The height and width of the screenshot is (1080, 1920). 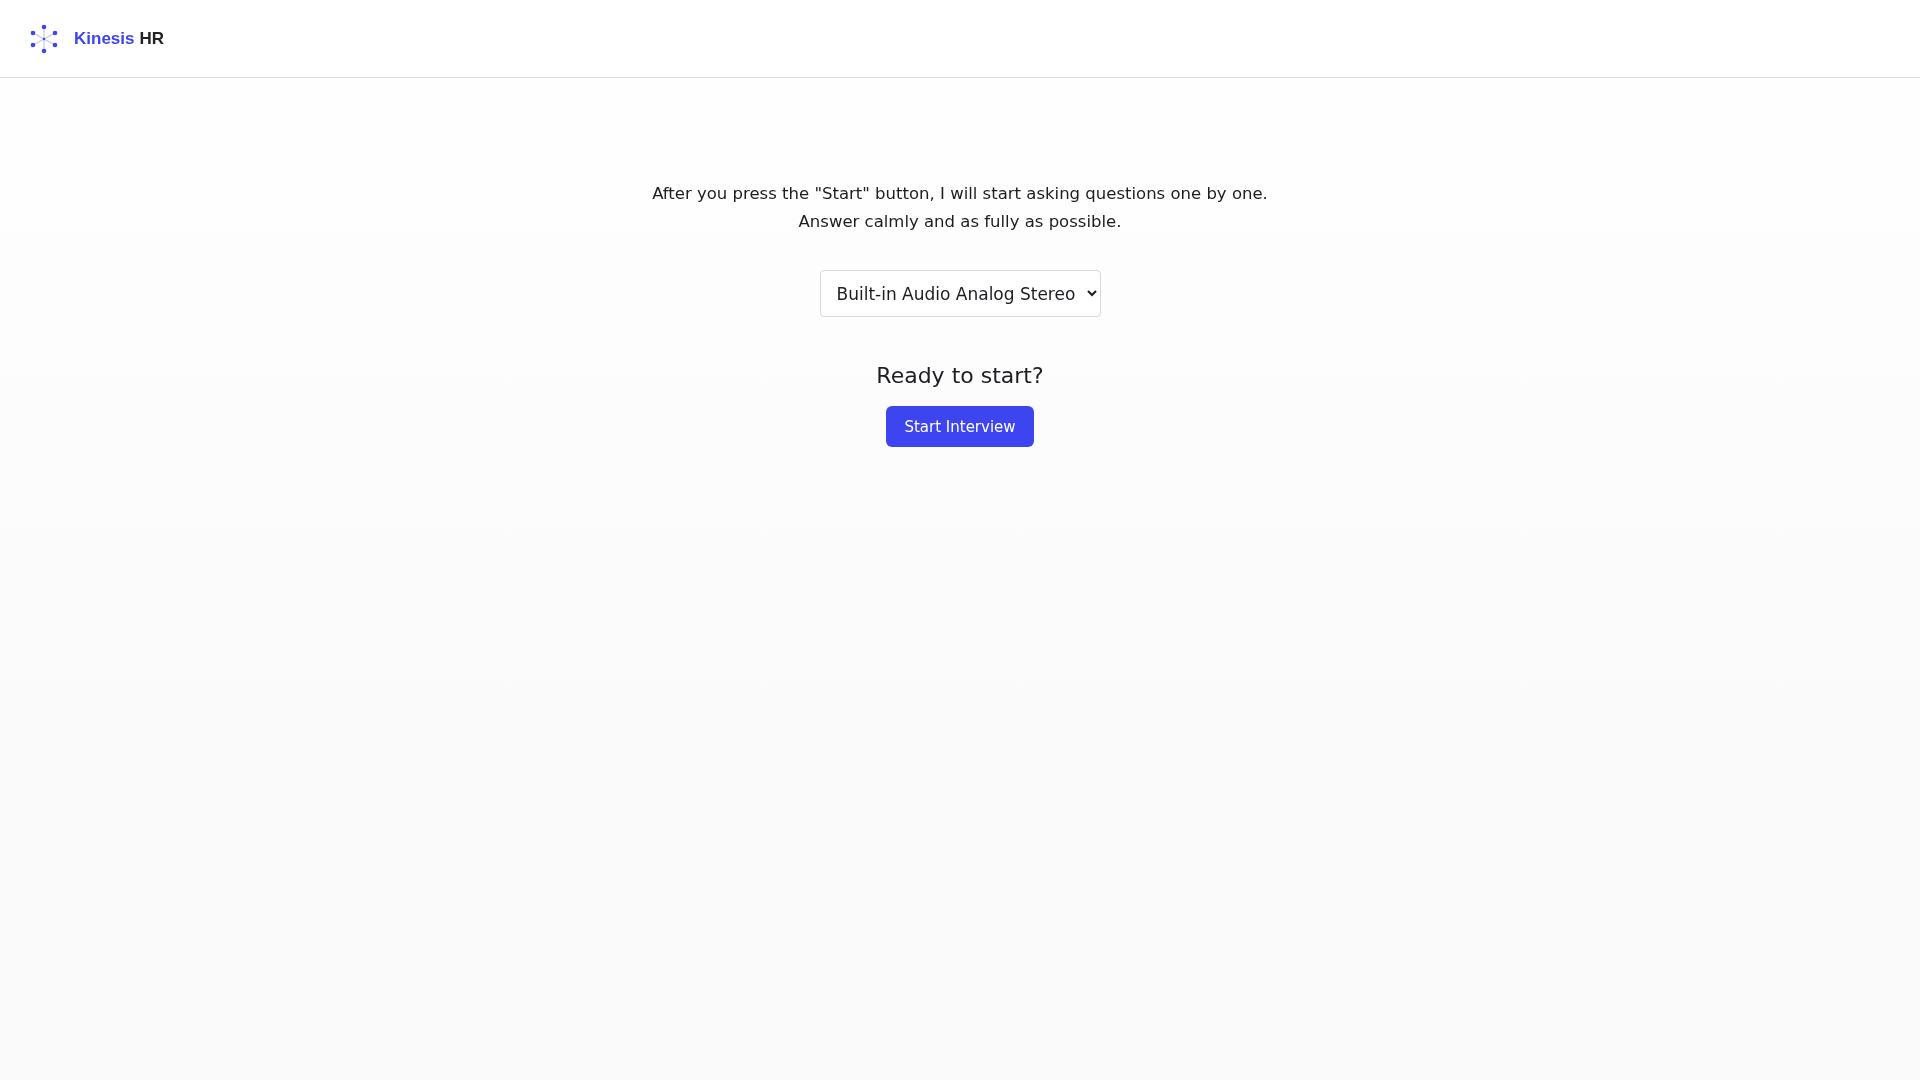 What do you see at coordinates (960, 194) in the screenshot?
I see `intro-text: After you press the "Start" button, I will start asking questions one by one.` at bounding box center [960, 194].